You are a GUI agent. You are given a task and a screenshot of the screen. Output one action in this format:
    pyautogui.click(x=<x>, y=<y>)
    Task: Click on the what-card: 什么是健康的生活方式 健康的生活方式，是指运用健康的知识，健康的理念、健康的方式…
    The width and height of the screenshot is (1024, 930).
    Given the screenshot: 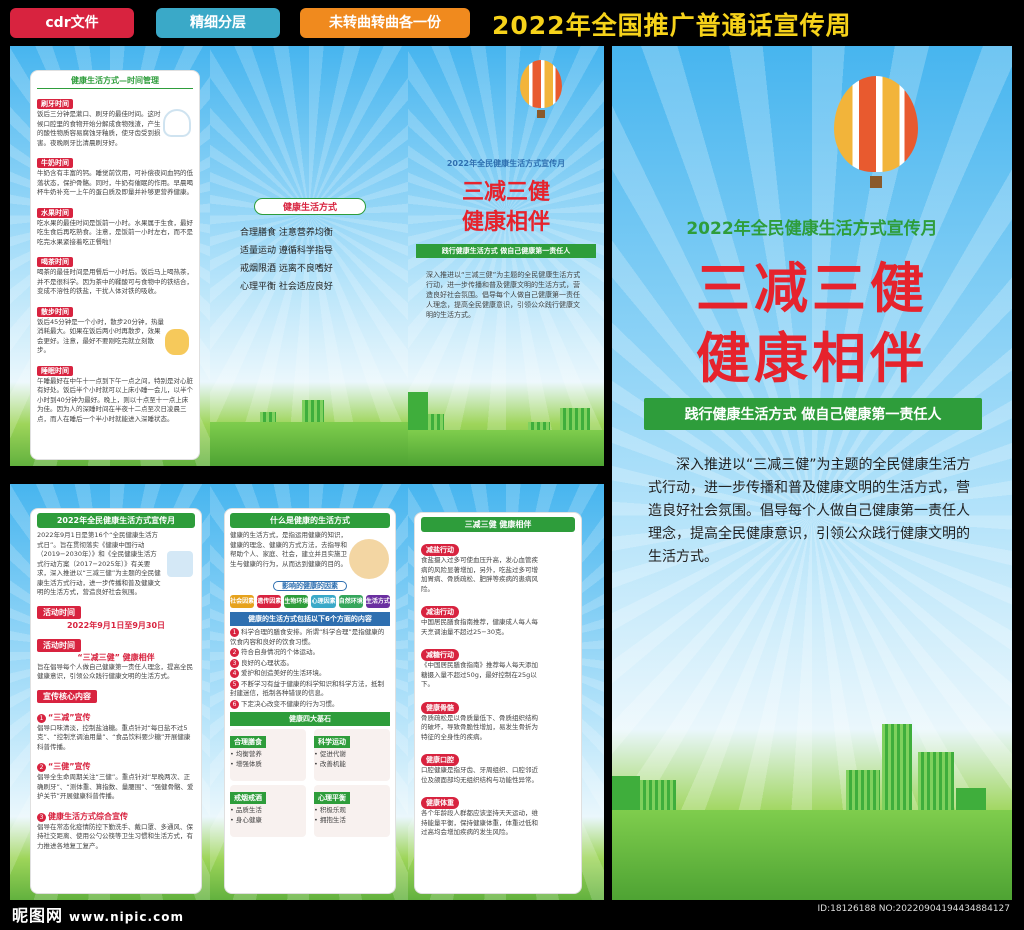 What is the action you would take?
    pyautogui.click(x=310, y=701)
    